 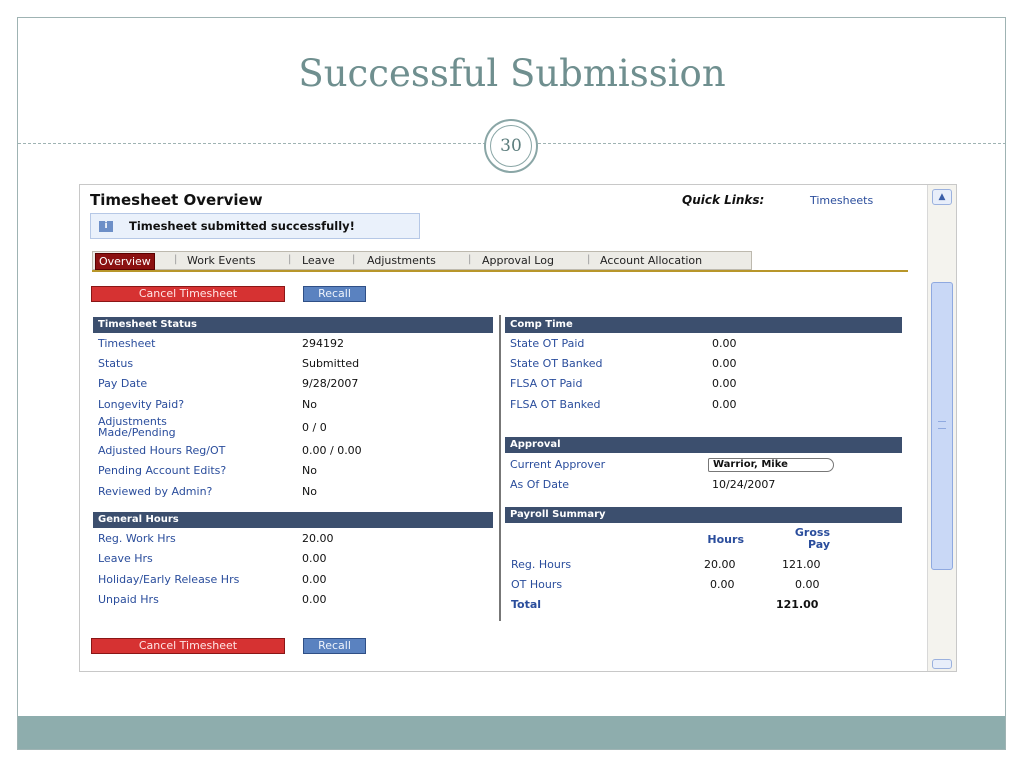 What do you see at coordinates (330, 383) in the screenshot?
I see `pay-date-value: 9/28/2007` at bounding box center [330, 383].